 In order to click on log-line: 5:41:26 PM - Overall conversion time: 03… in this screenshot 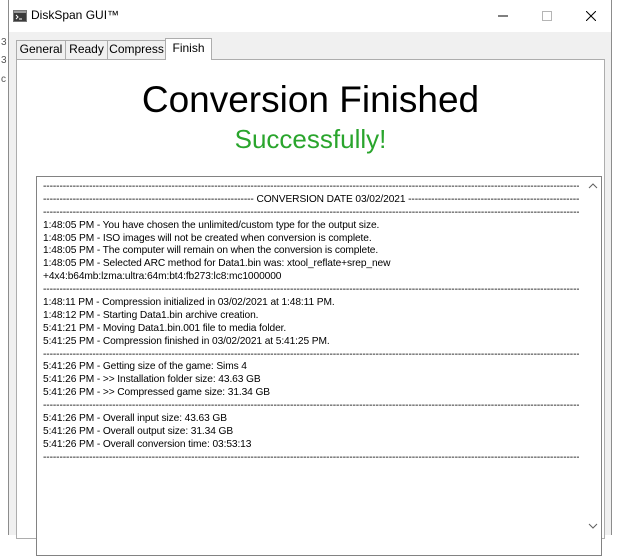, I will do `click(147, 444)`.